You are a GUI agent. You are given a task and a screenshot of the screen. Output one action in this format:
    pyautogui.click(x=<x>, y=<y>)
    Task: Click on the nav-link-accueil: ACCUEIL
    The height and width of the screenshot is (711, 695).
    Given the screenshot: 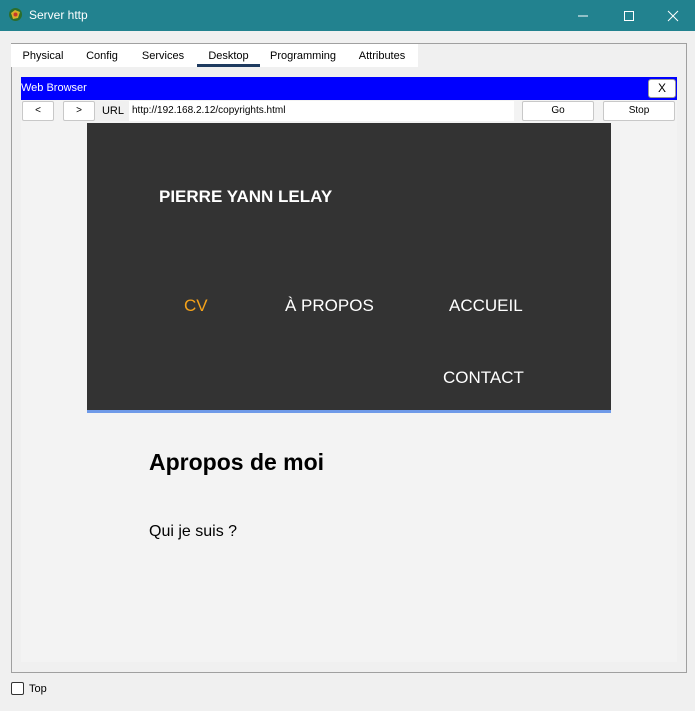 What is the action you would take?
    pyautogui.click(x=486, y=306)
    